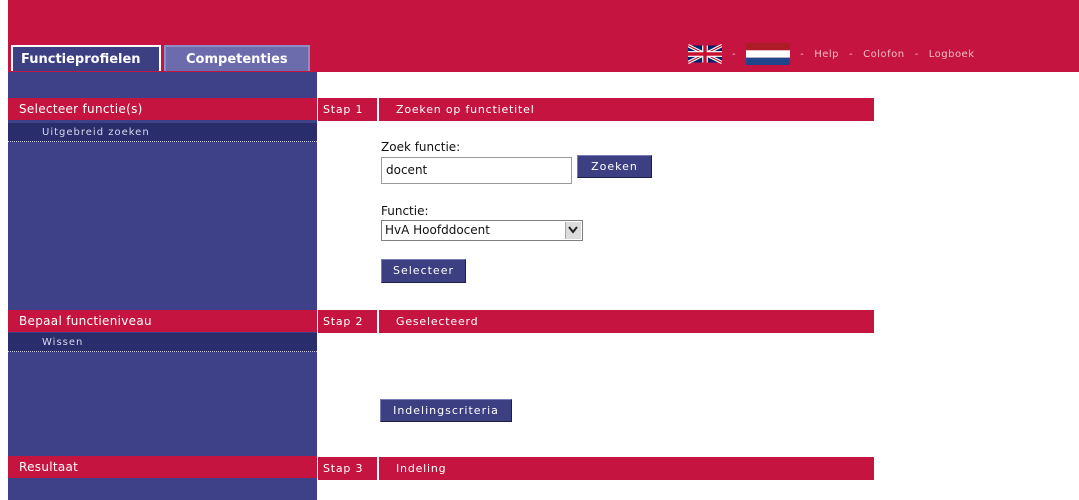  Describe the element at coordinates (343, 321) in the screenshot. I see `step-label: Stap 2` at that location.